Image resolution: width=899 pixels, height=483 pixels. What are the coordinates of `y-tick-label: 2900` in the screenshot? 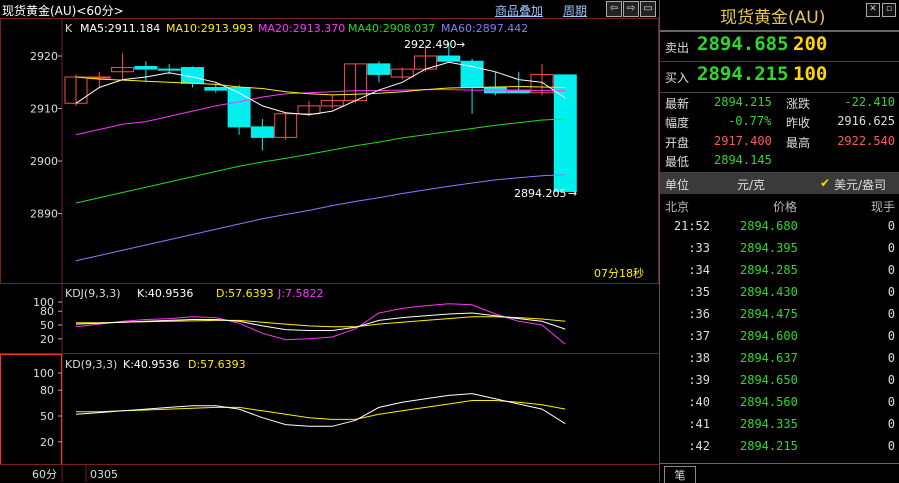 It's located at (44, 161).